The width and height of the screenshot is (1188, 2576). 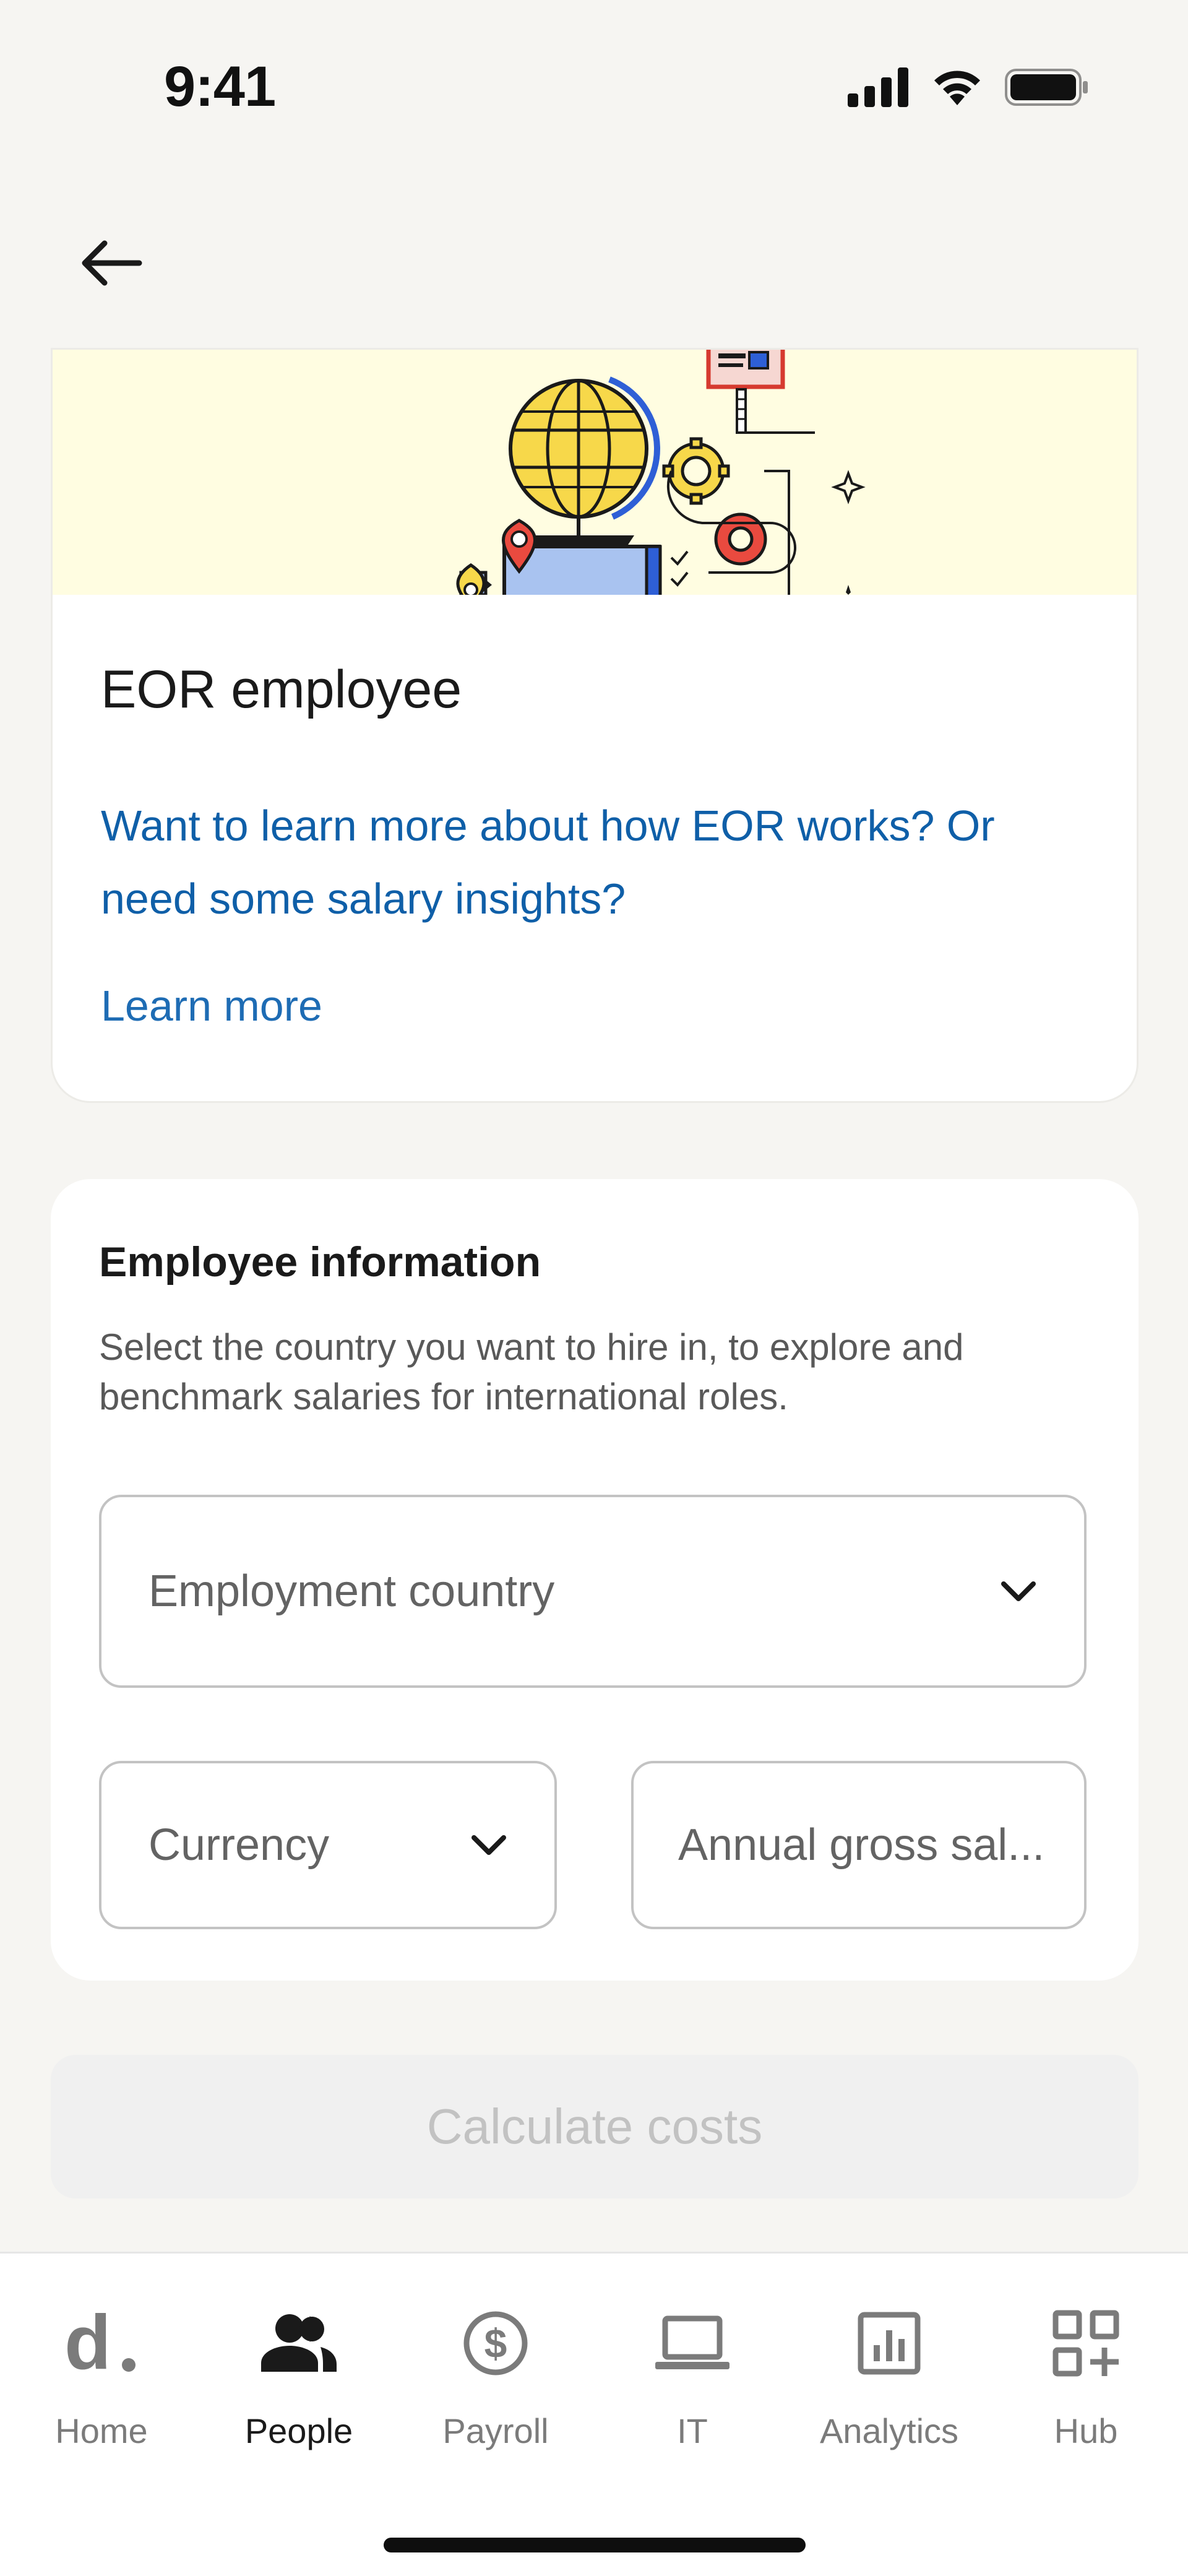 What do you see at coordinates (889, 2343) in the screenshot?
I see `analytics-icon` at bounding box center [889, 2343].